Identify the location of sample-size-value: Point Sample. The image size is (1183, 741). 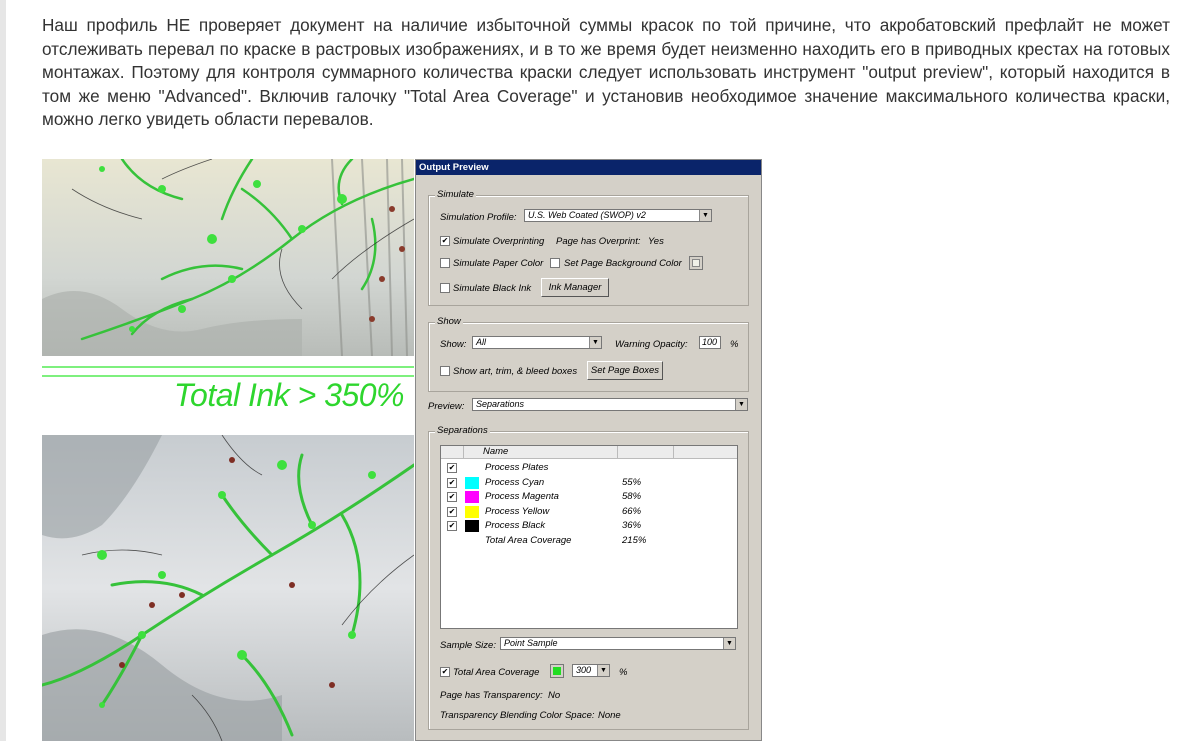
(531, 643).